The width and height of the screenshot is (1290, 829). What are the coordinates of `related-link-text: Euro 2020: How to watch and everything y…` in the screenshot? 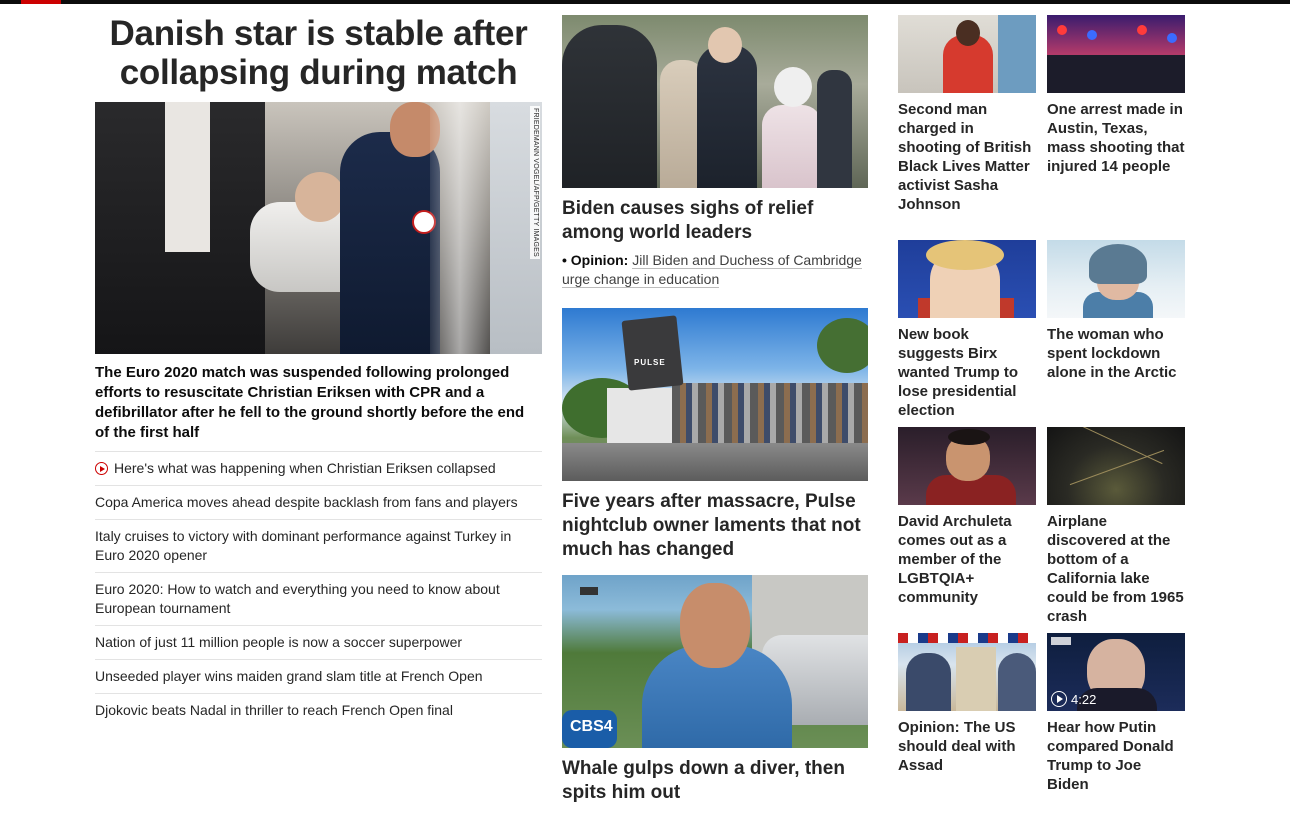 It's located at (297, 598).